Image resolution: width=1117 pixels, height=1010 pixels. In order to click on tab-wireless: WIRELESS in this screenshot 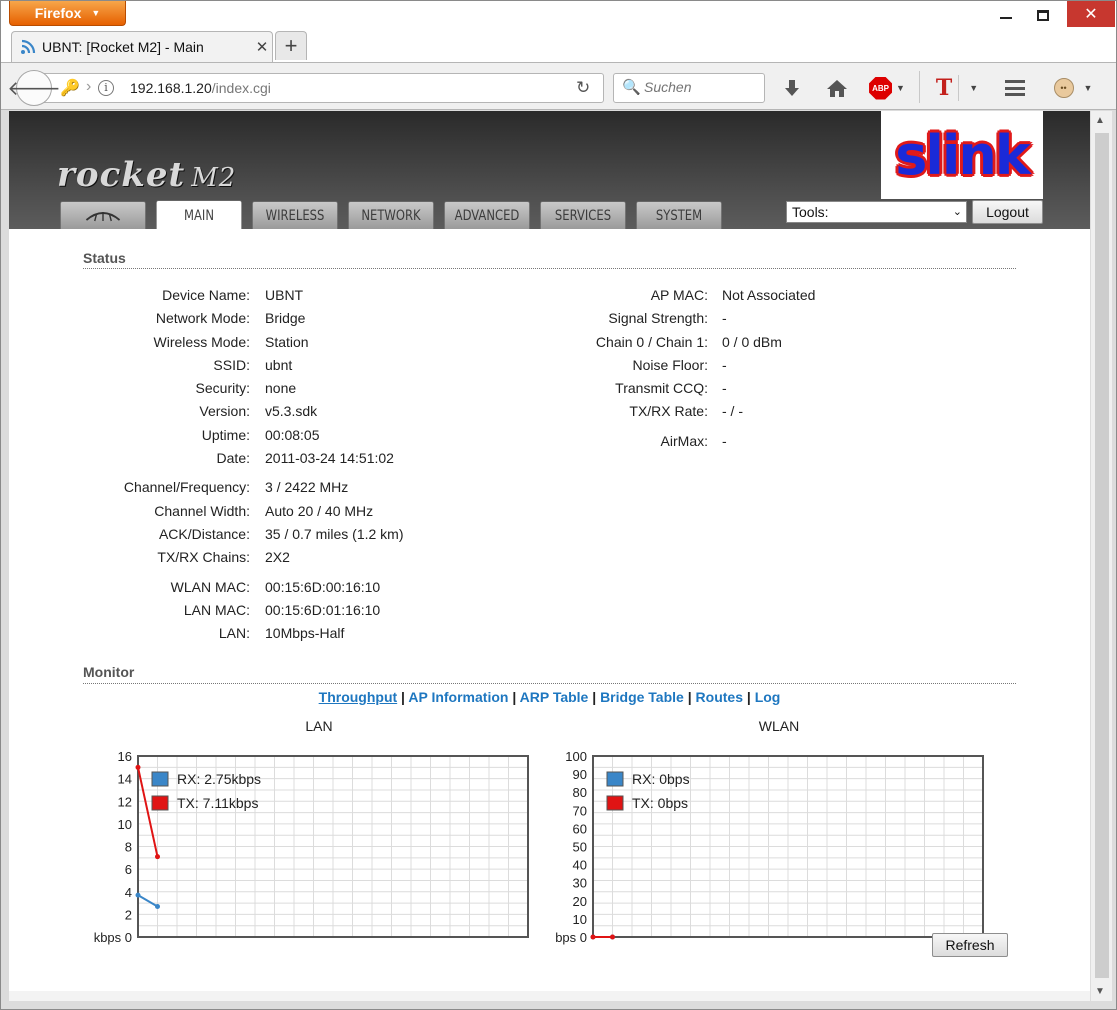, I will do `click(295, 215)`.